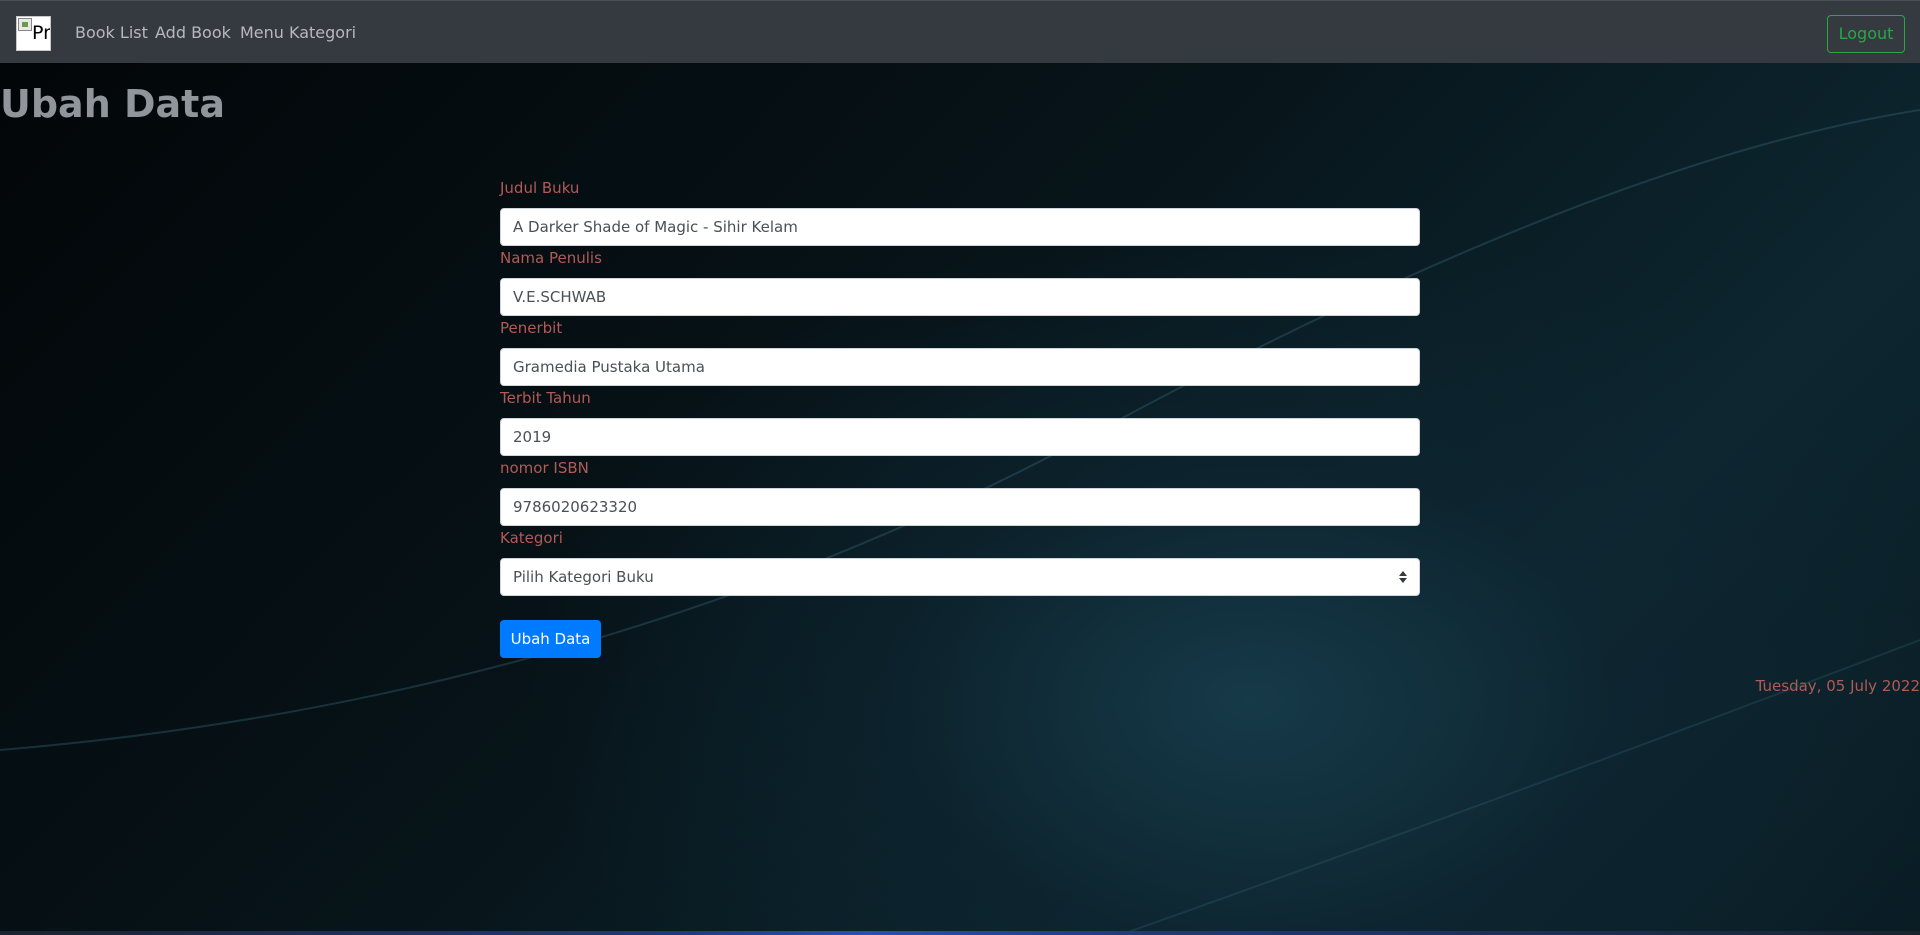 This screenshot has width=1920, height=935. I want to click on penerbit-input: Gramedia Pustaka Utama, so click(960, 367).